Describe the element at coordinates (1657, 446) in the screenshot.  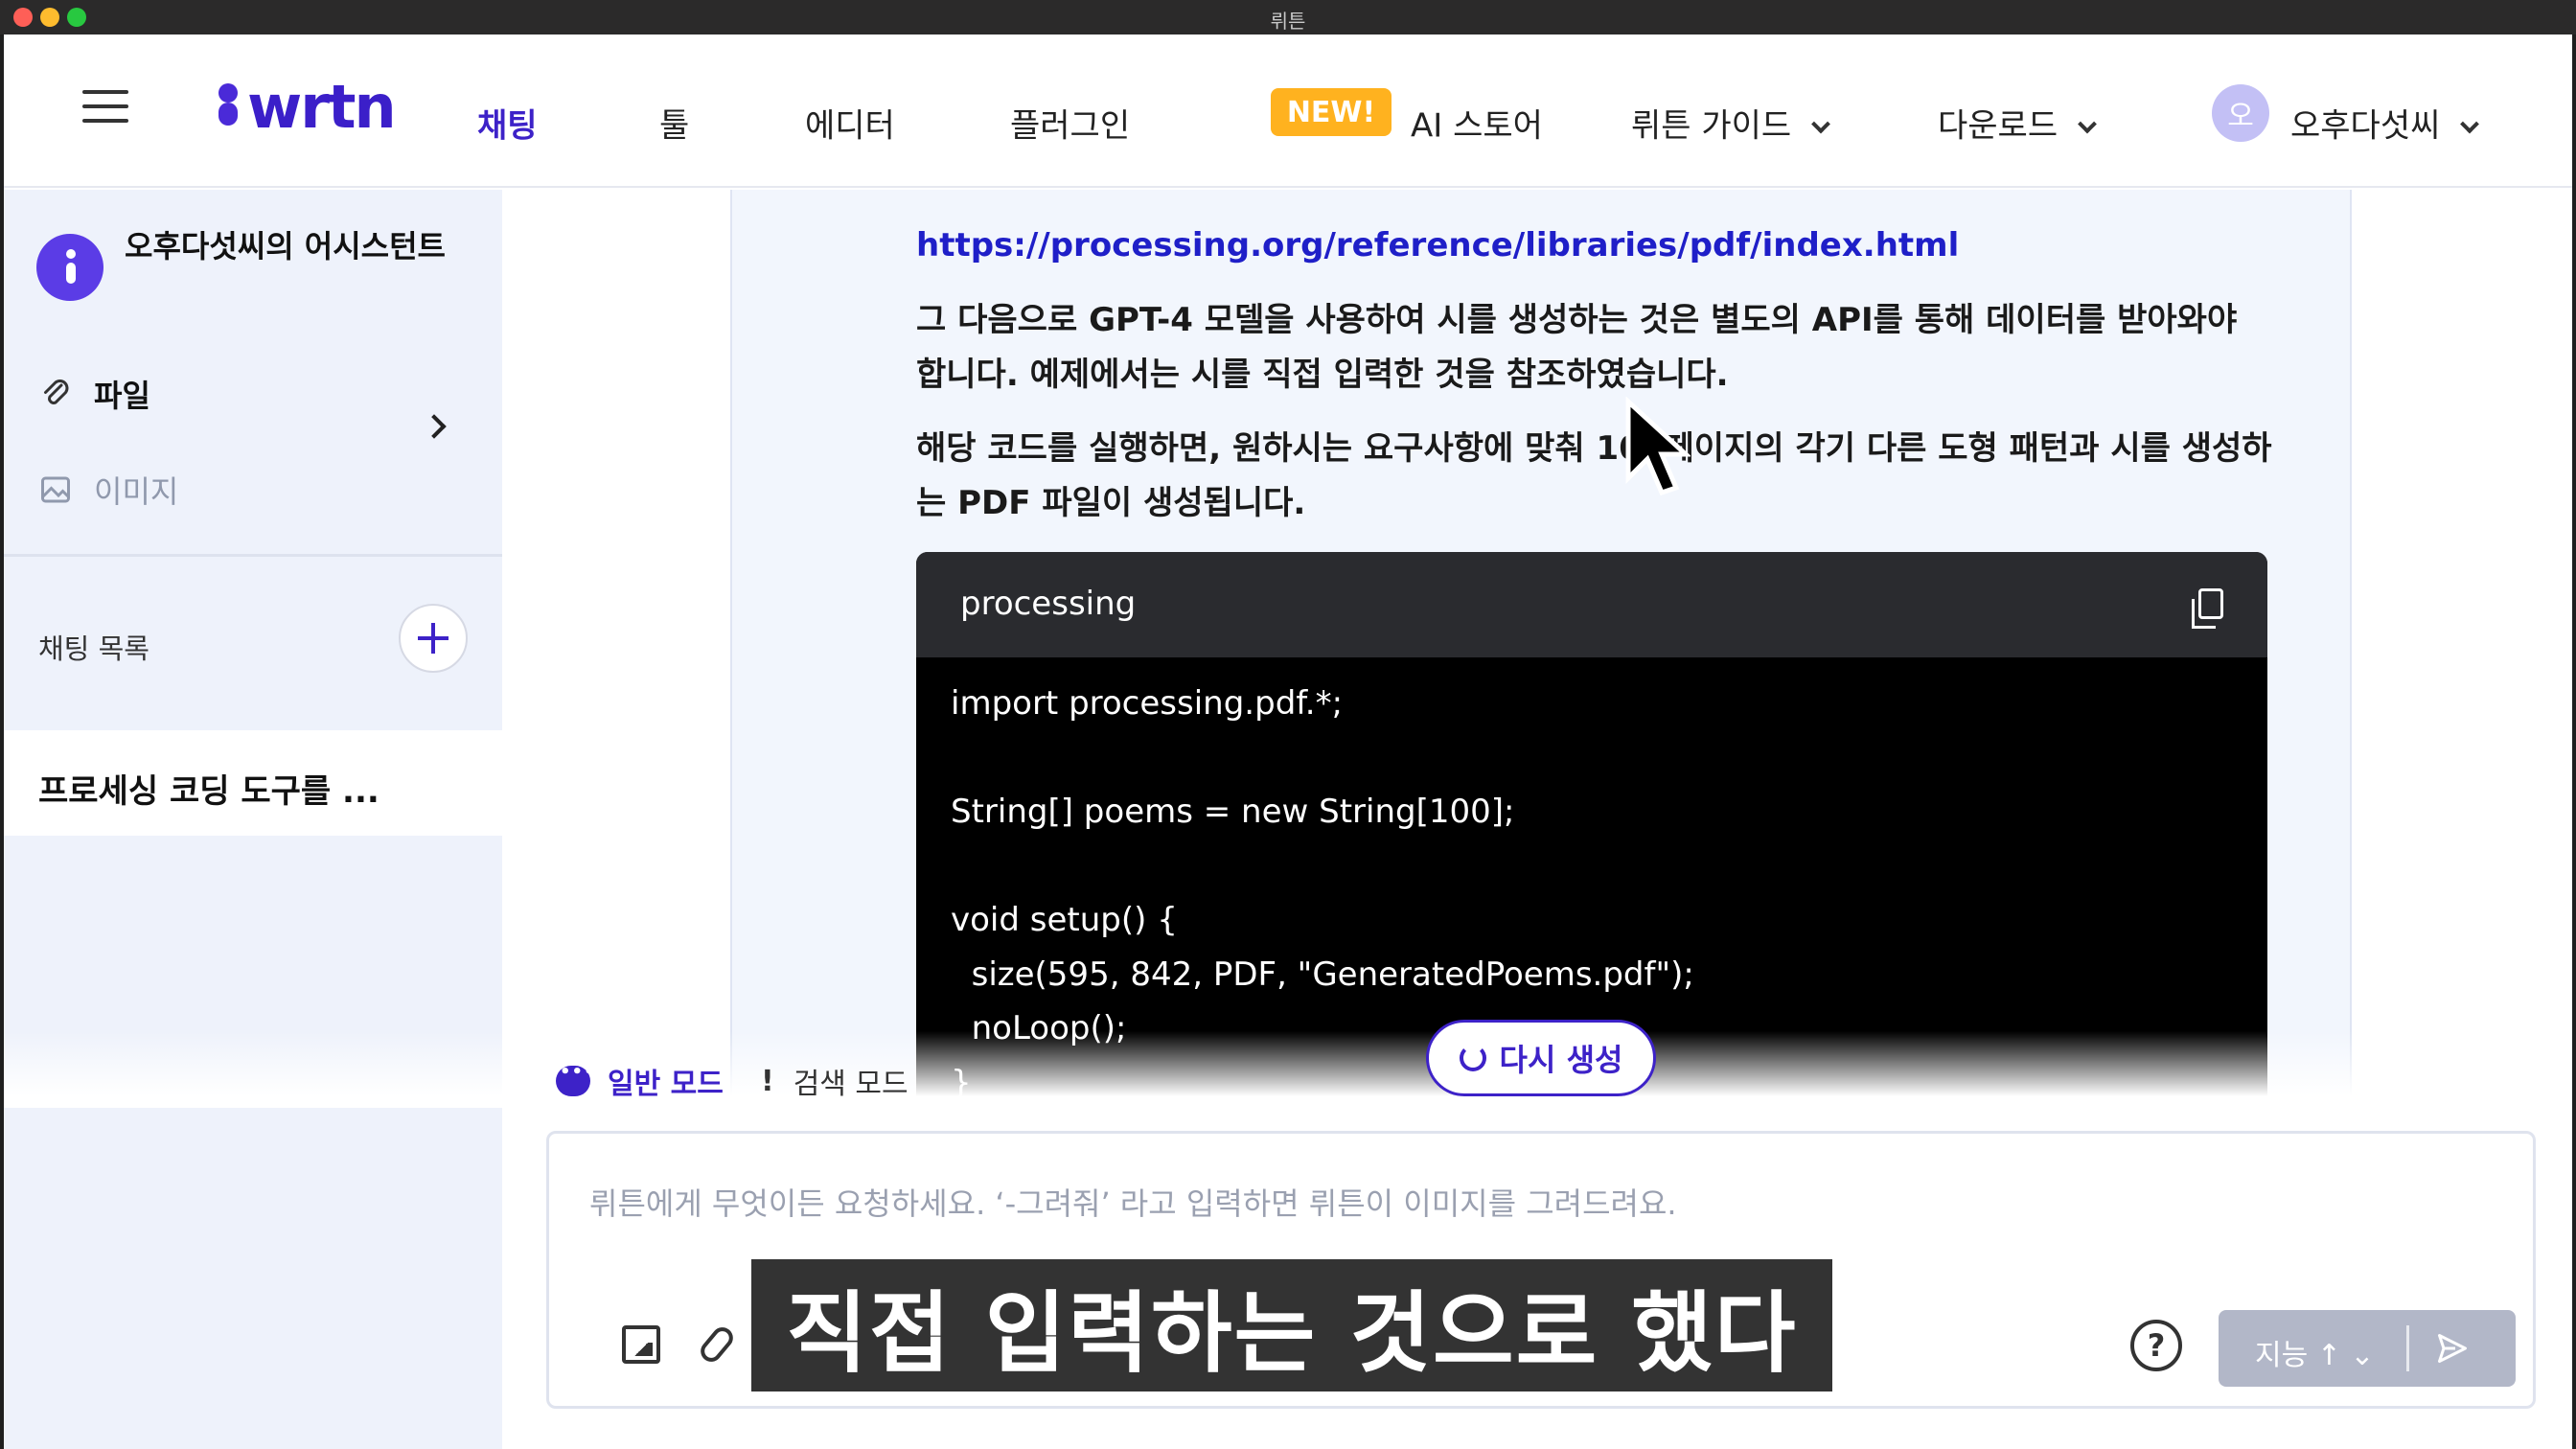
I see `mouse-cursor-icon` at that location.